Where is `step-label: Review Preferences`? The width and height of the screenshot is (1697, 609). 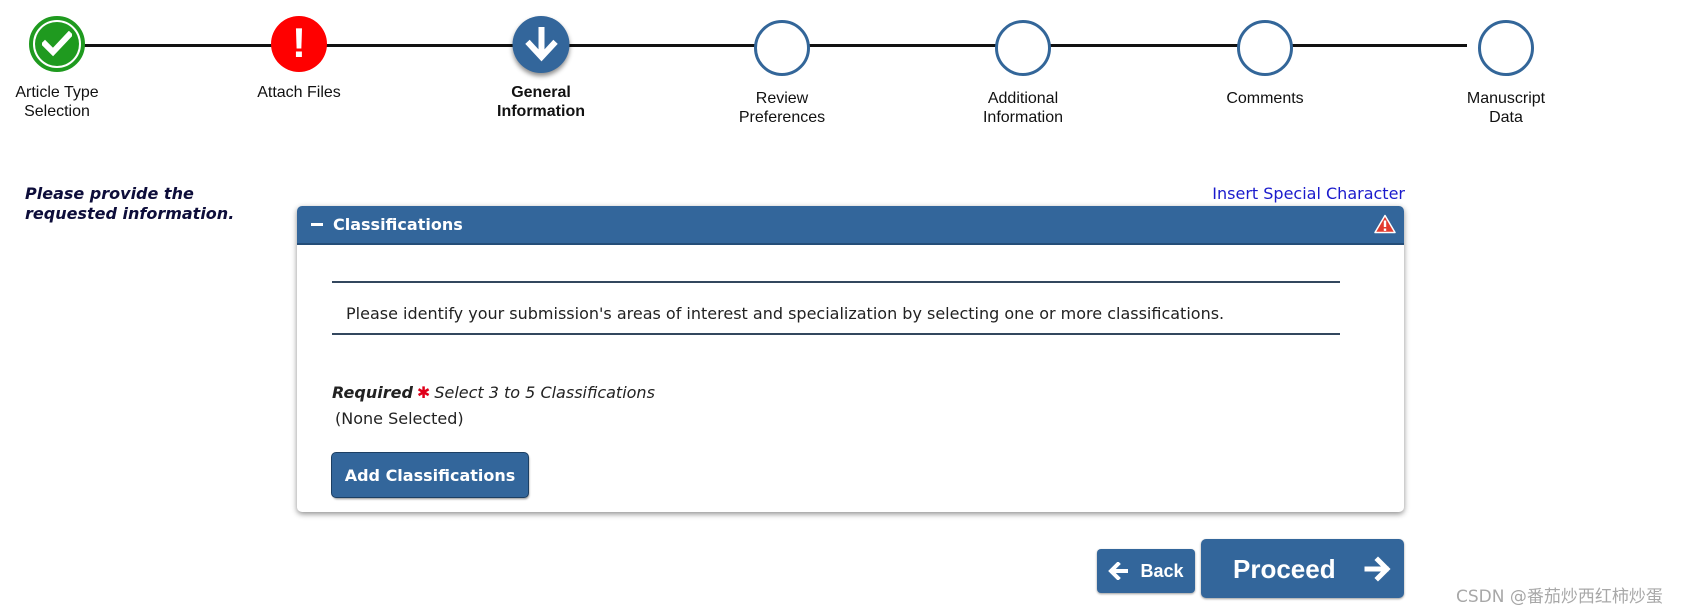 step-label: Review Preferences is located at coordinates (782, 108).